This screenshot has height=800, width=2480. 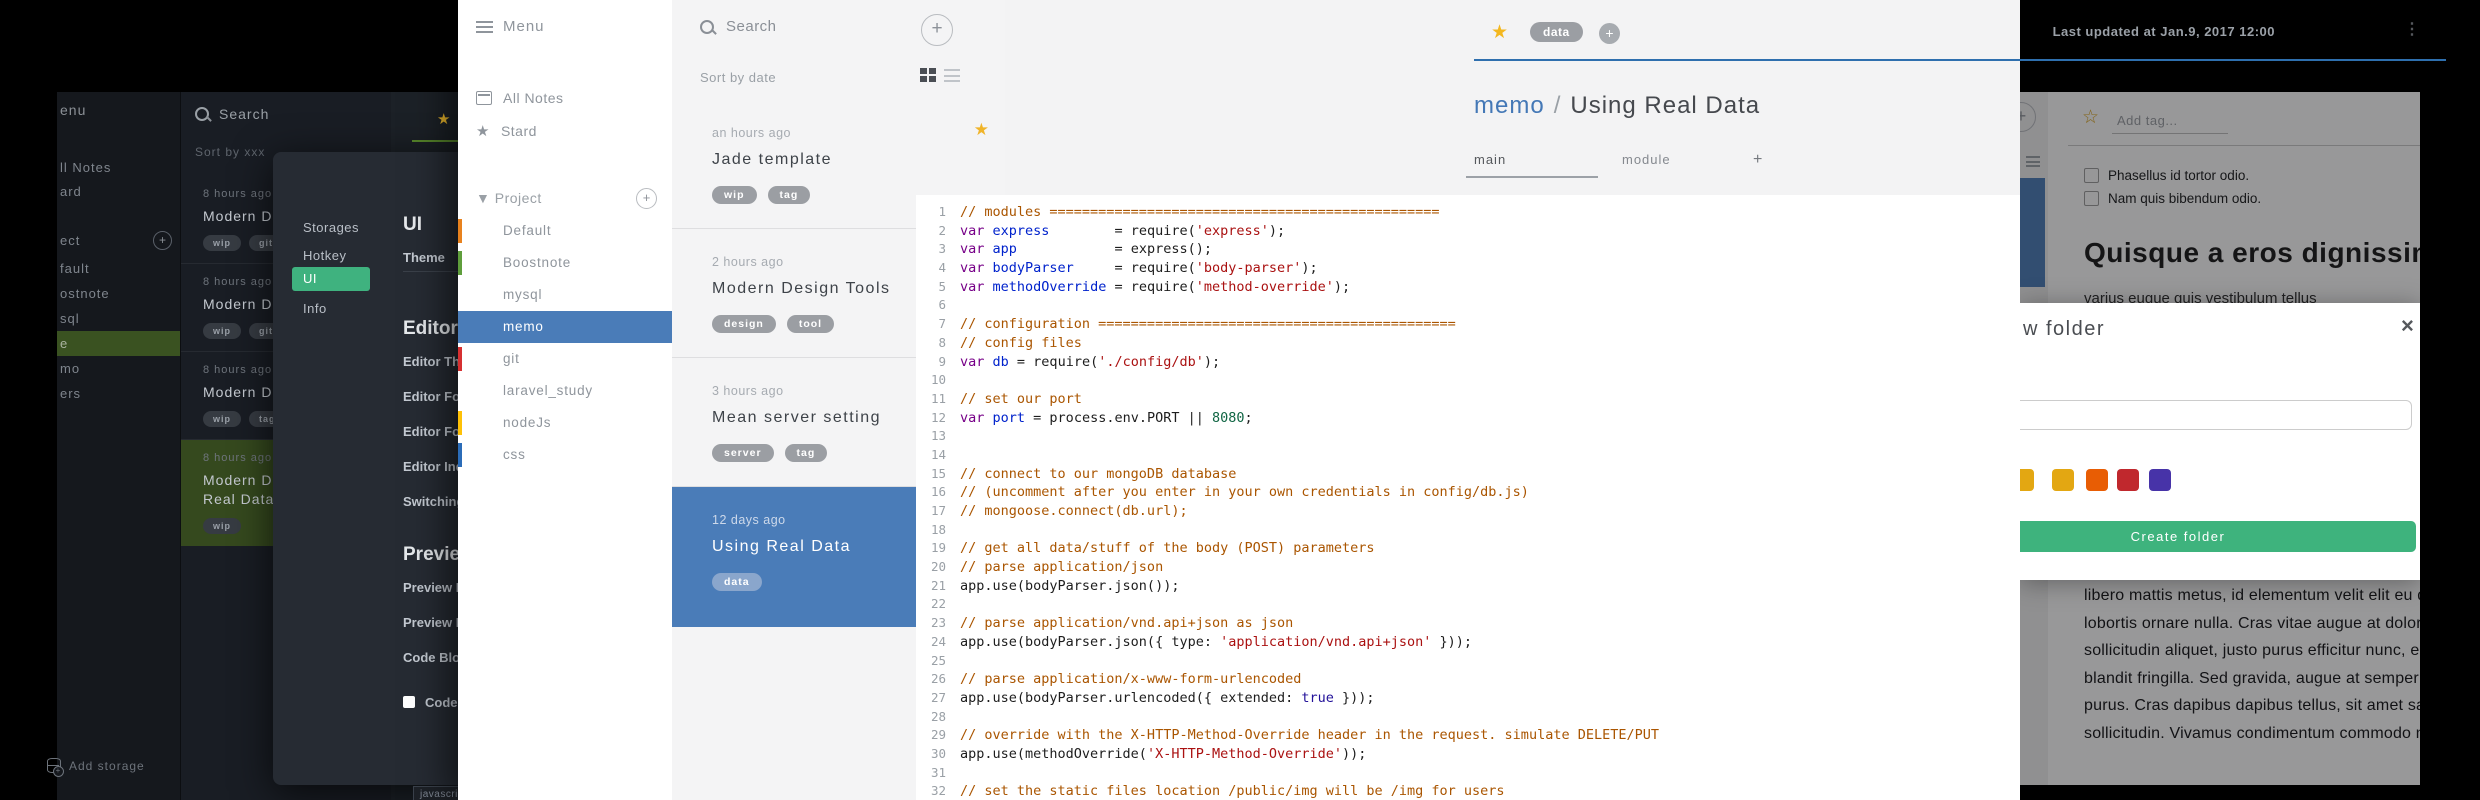 I want to click on dark-search-input: Search, so click(x=232, y=114).